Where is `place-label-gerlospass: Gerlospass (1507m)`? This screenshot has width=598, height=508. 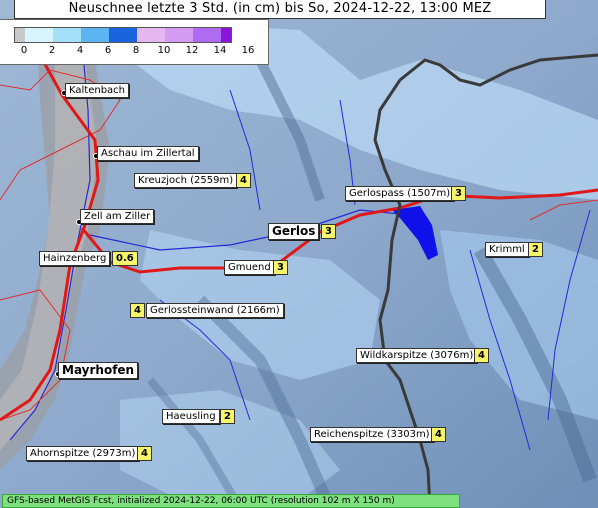 place-label-gerlospass: Gerlospass (1507m) is located at coordinates (400, 193).